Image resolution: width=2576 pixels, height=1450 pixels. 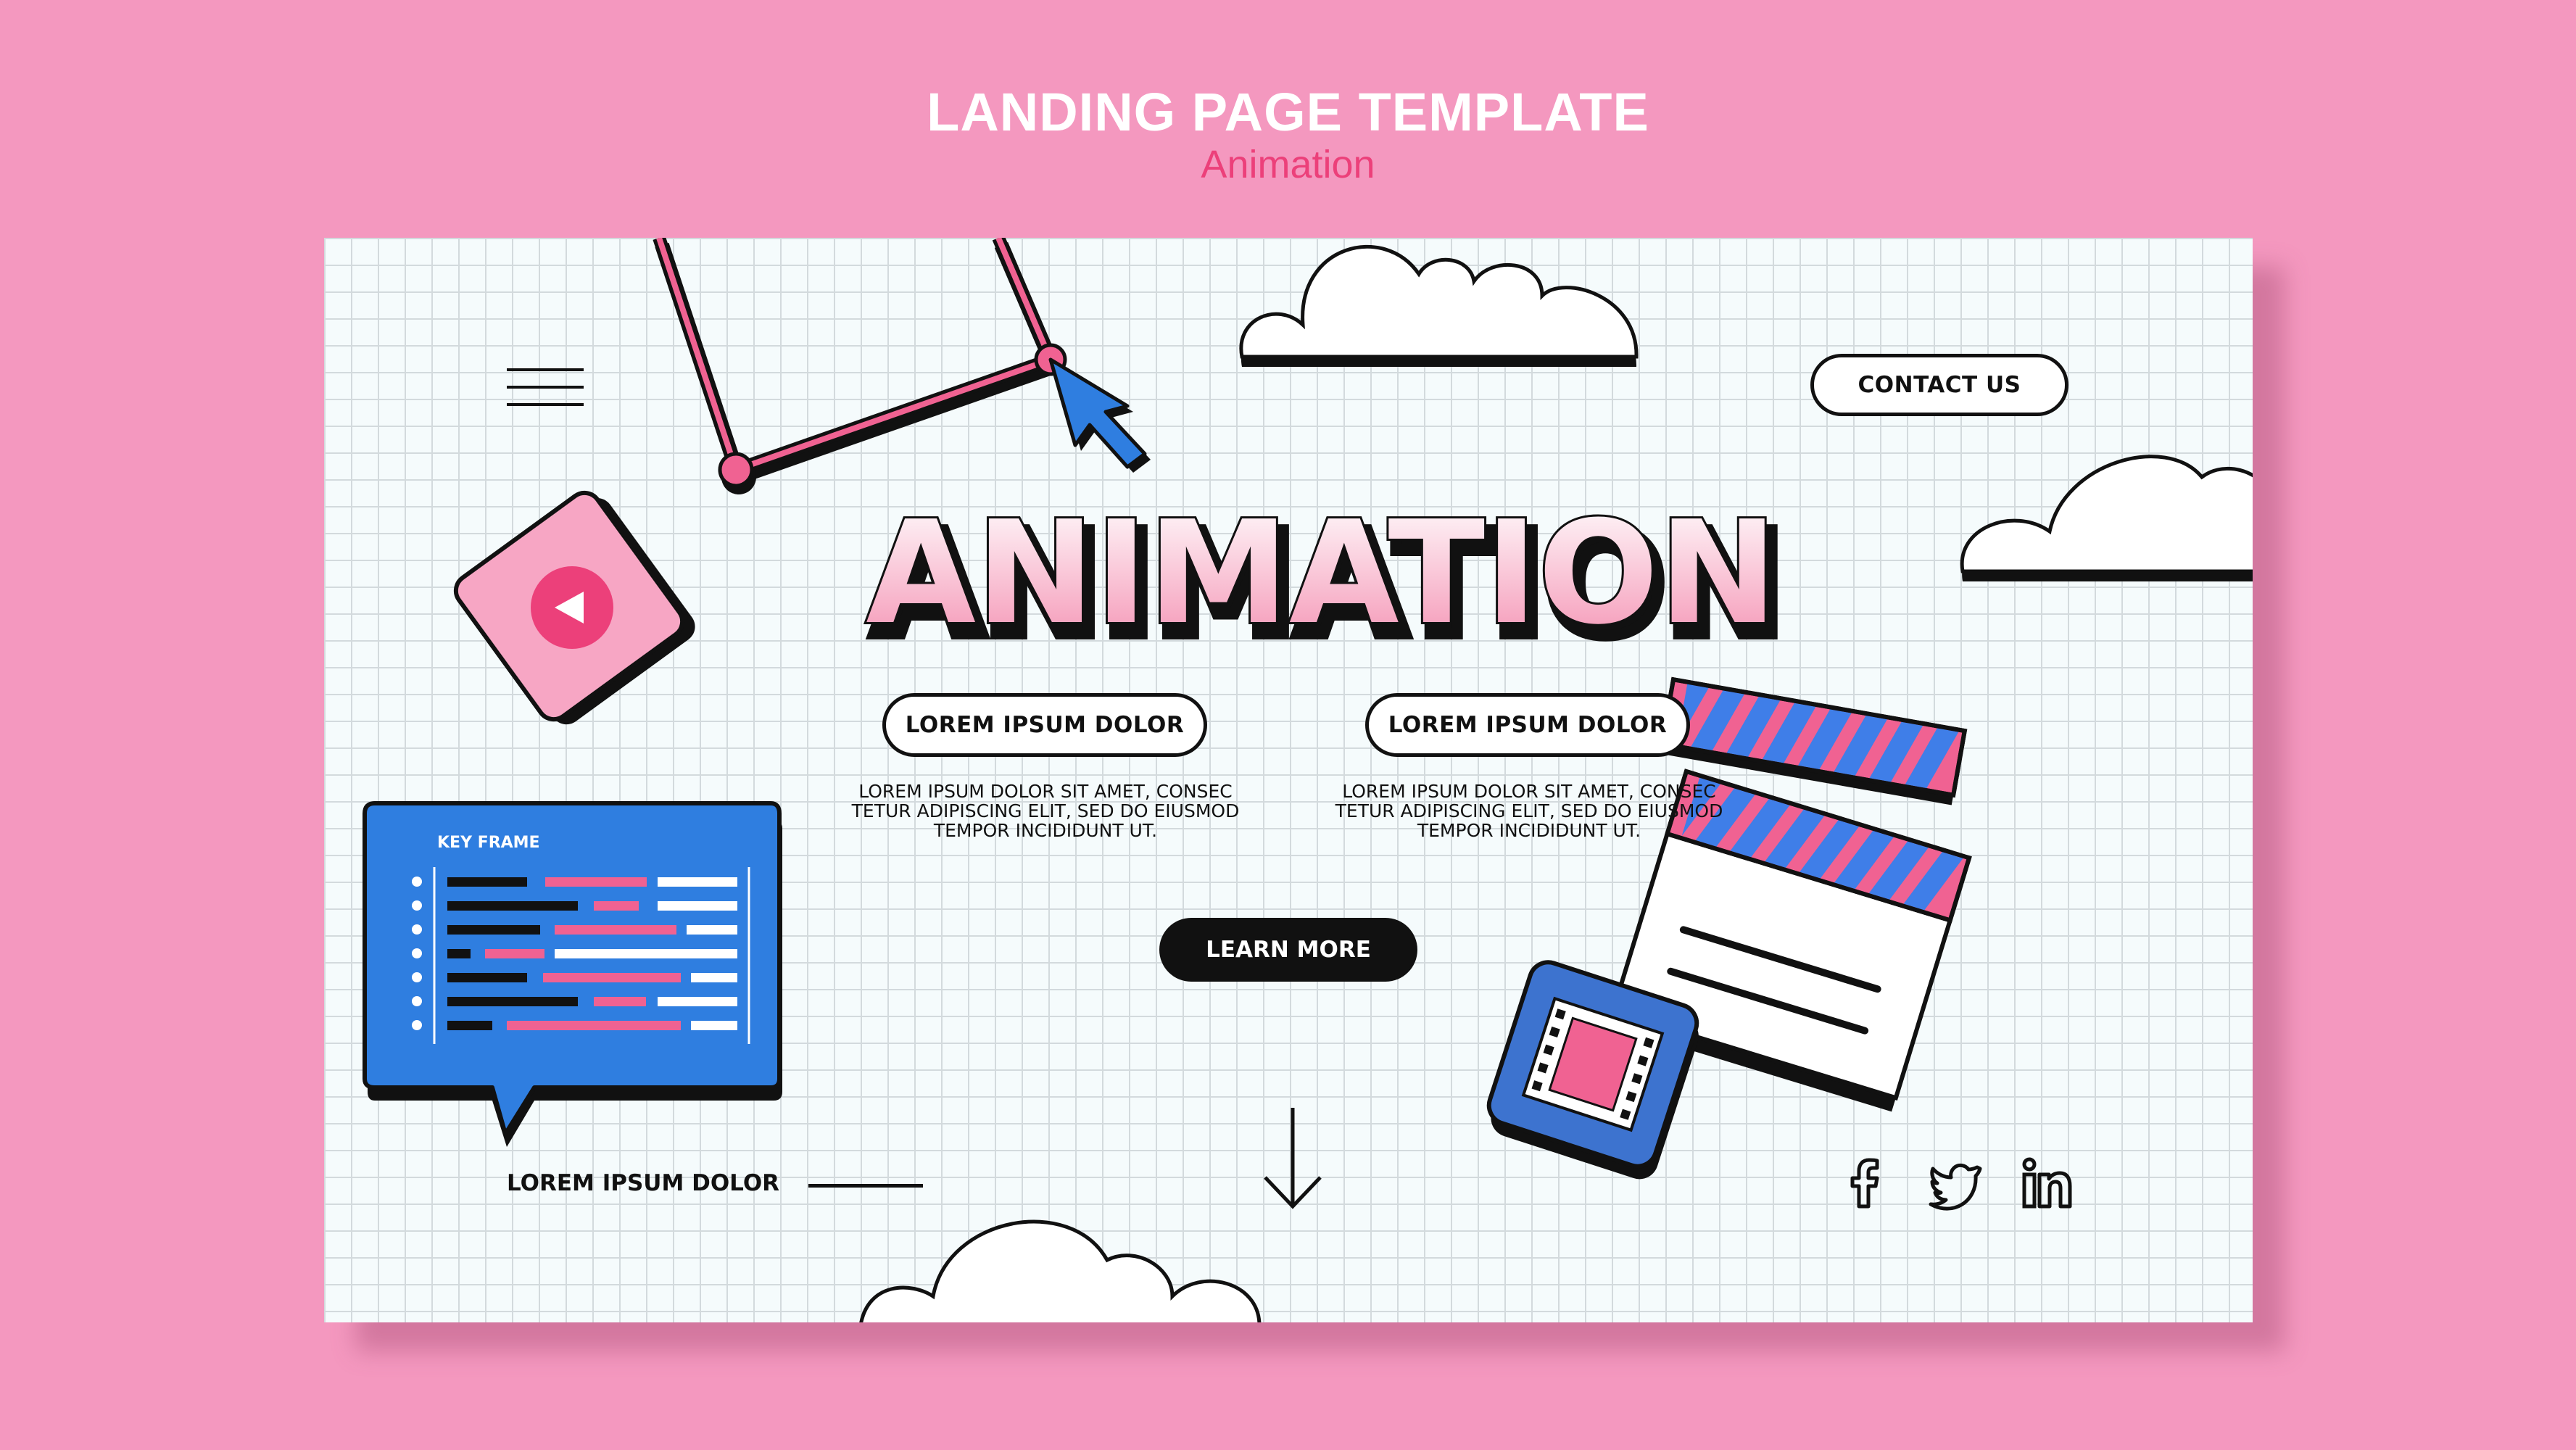 What do you see at coordinates (572, 607) in the screenshot?
I see `play-icon` at bounding box center [572, 607].